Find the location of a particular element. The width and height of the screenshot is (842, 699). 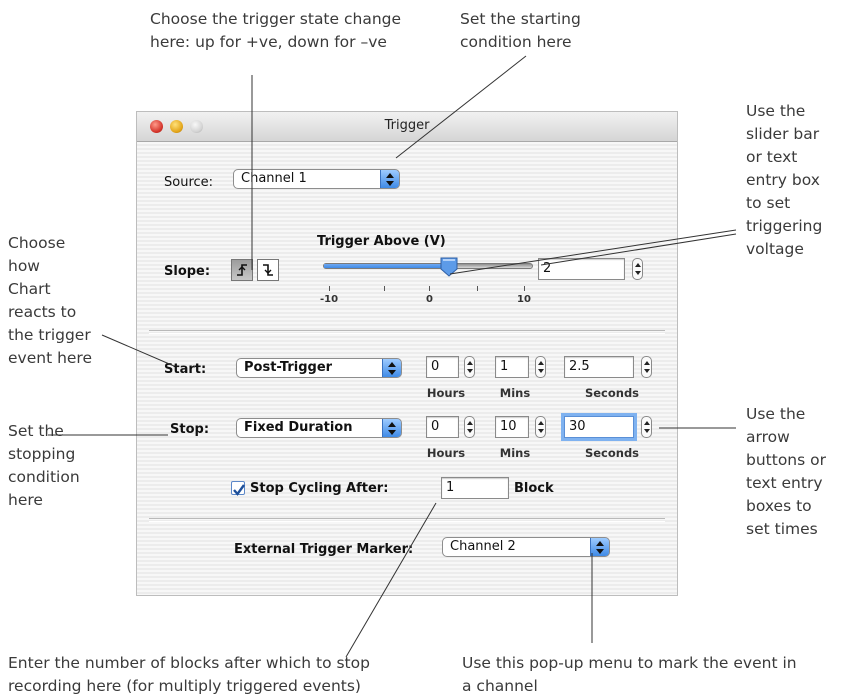

start-mode-value: Post-Trigger is located at coordinates (288, 367).